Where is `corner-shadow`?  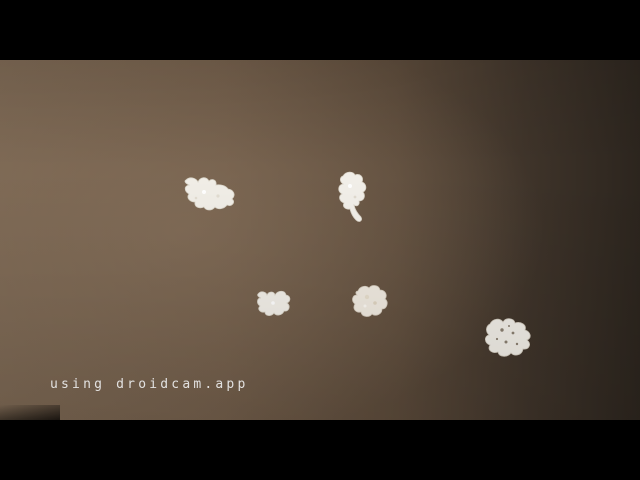
corner-shadow is located at coordinates (30, 412).